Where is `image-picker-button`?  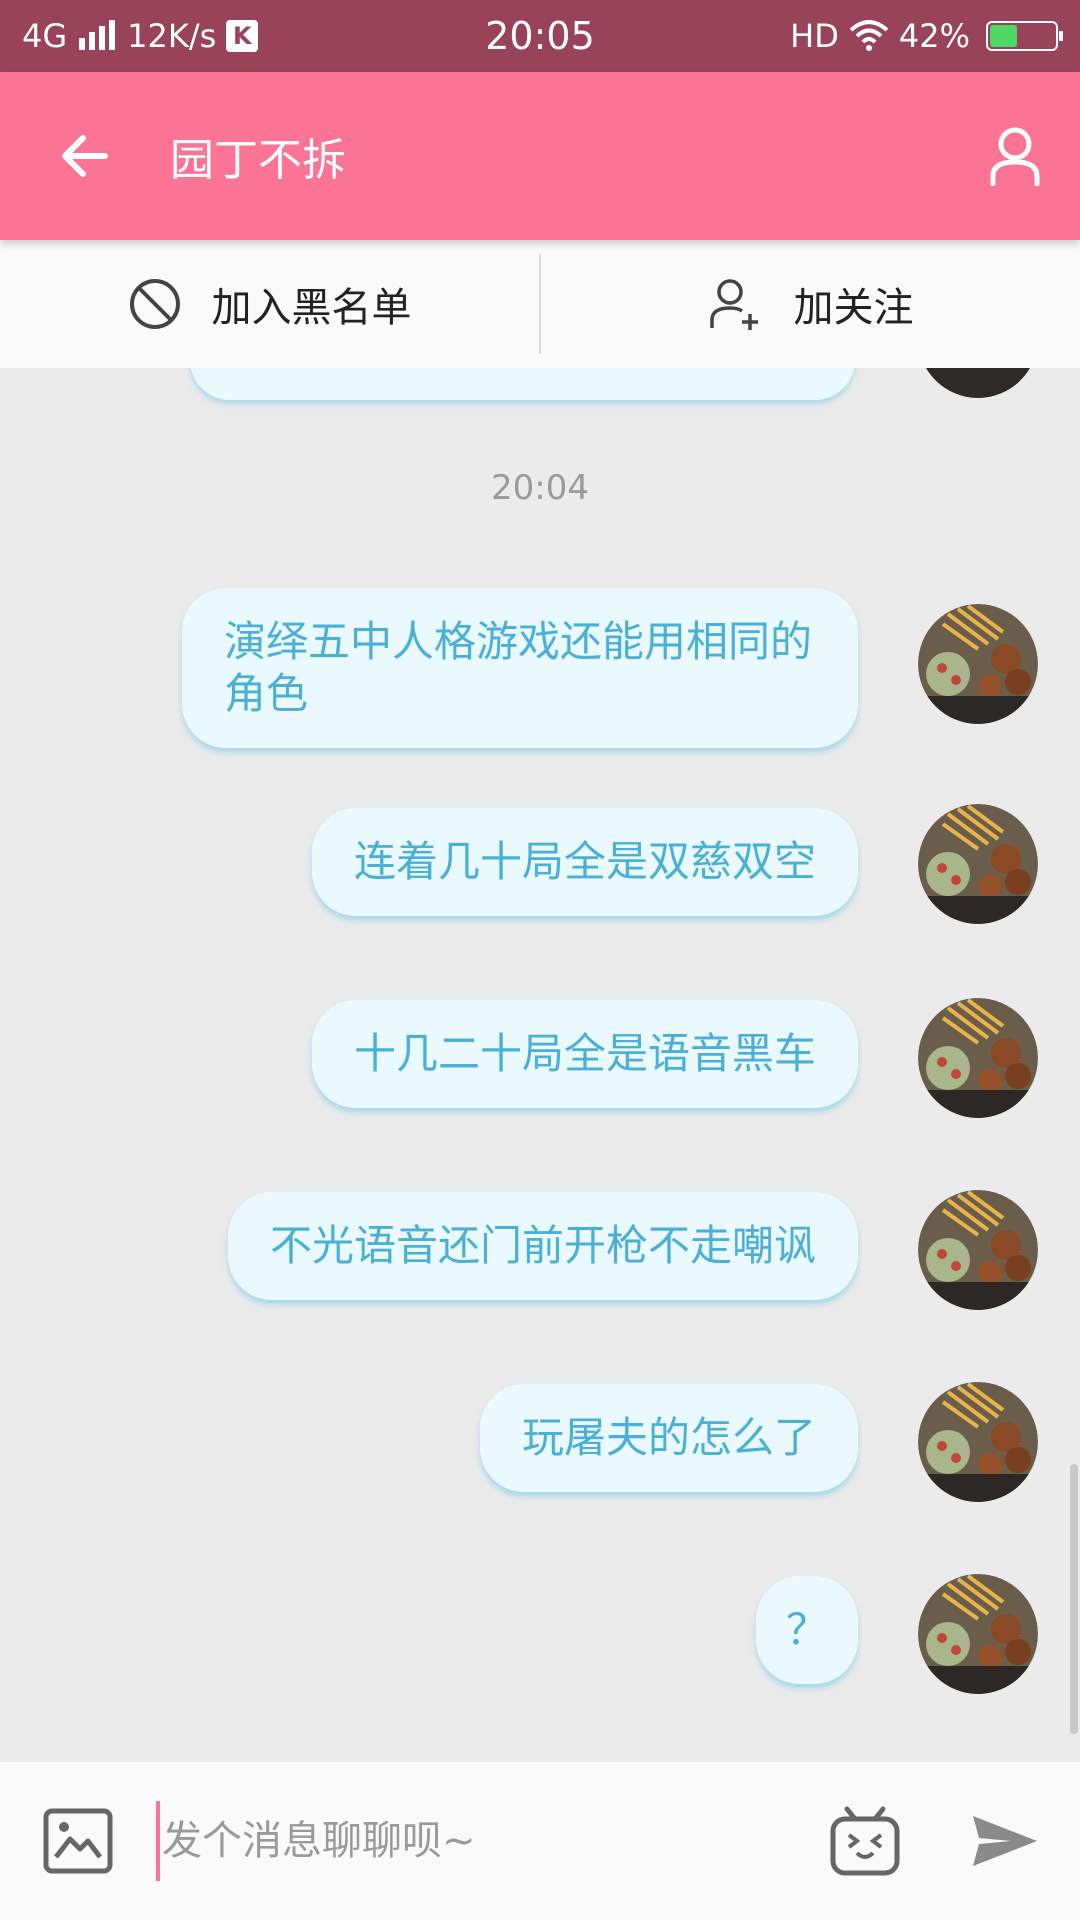
image-picker-button is located at coordinates (78, 1841).